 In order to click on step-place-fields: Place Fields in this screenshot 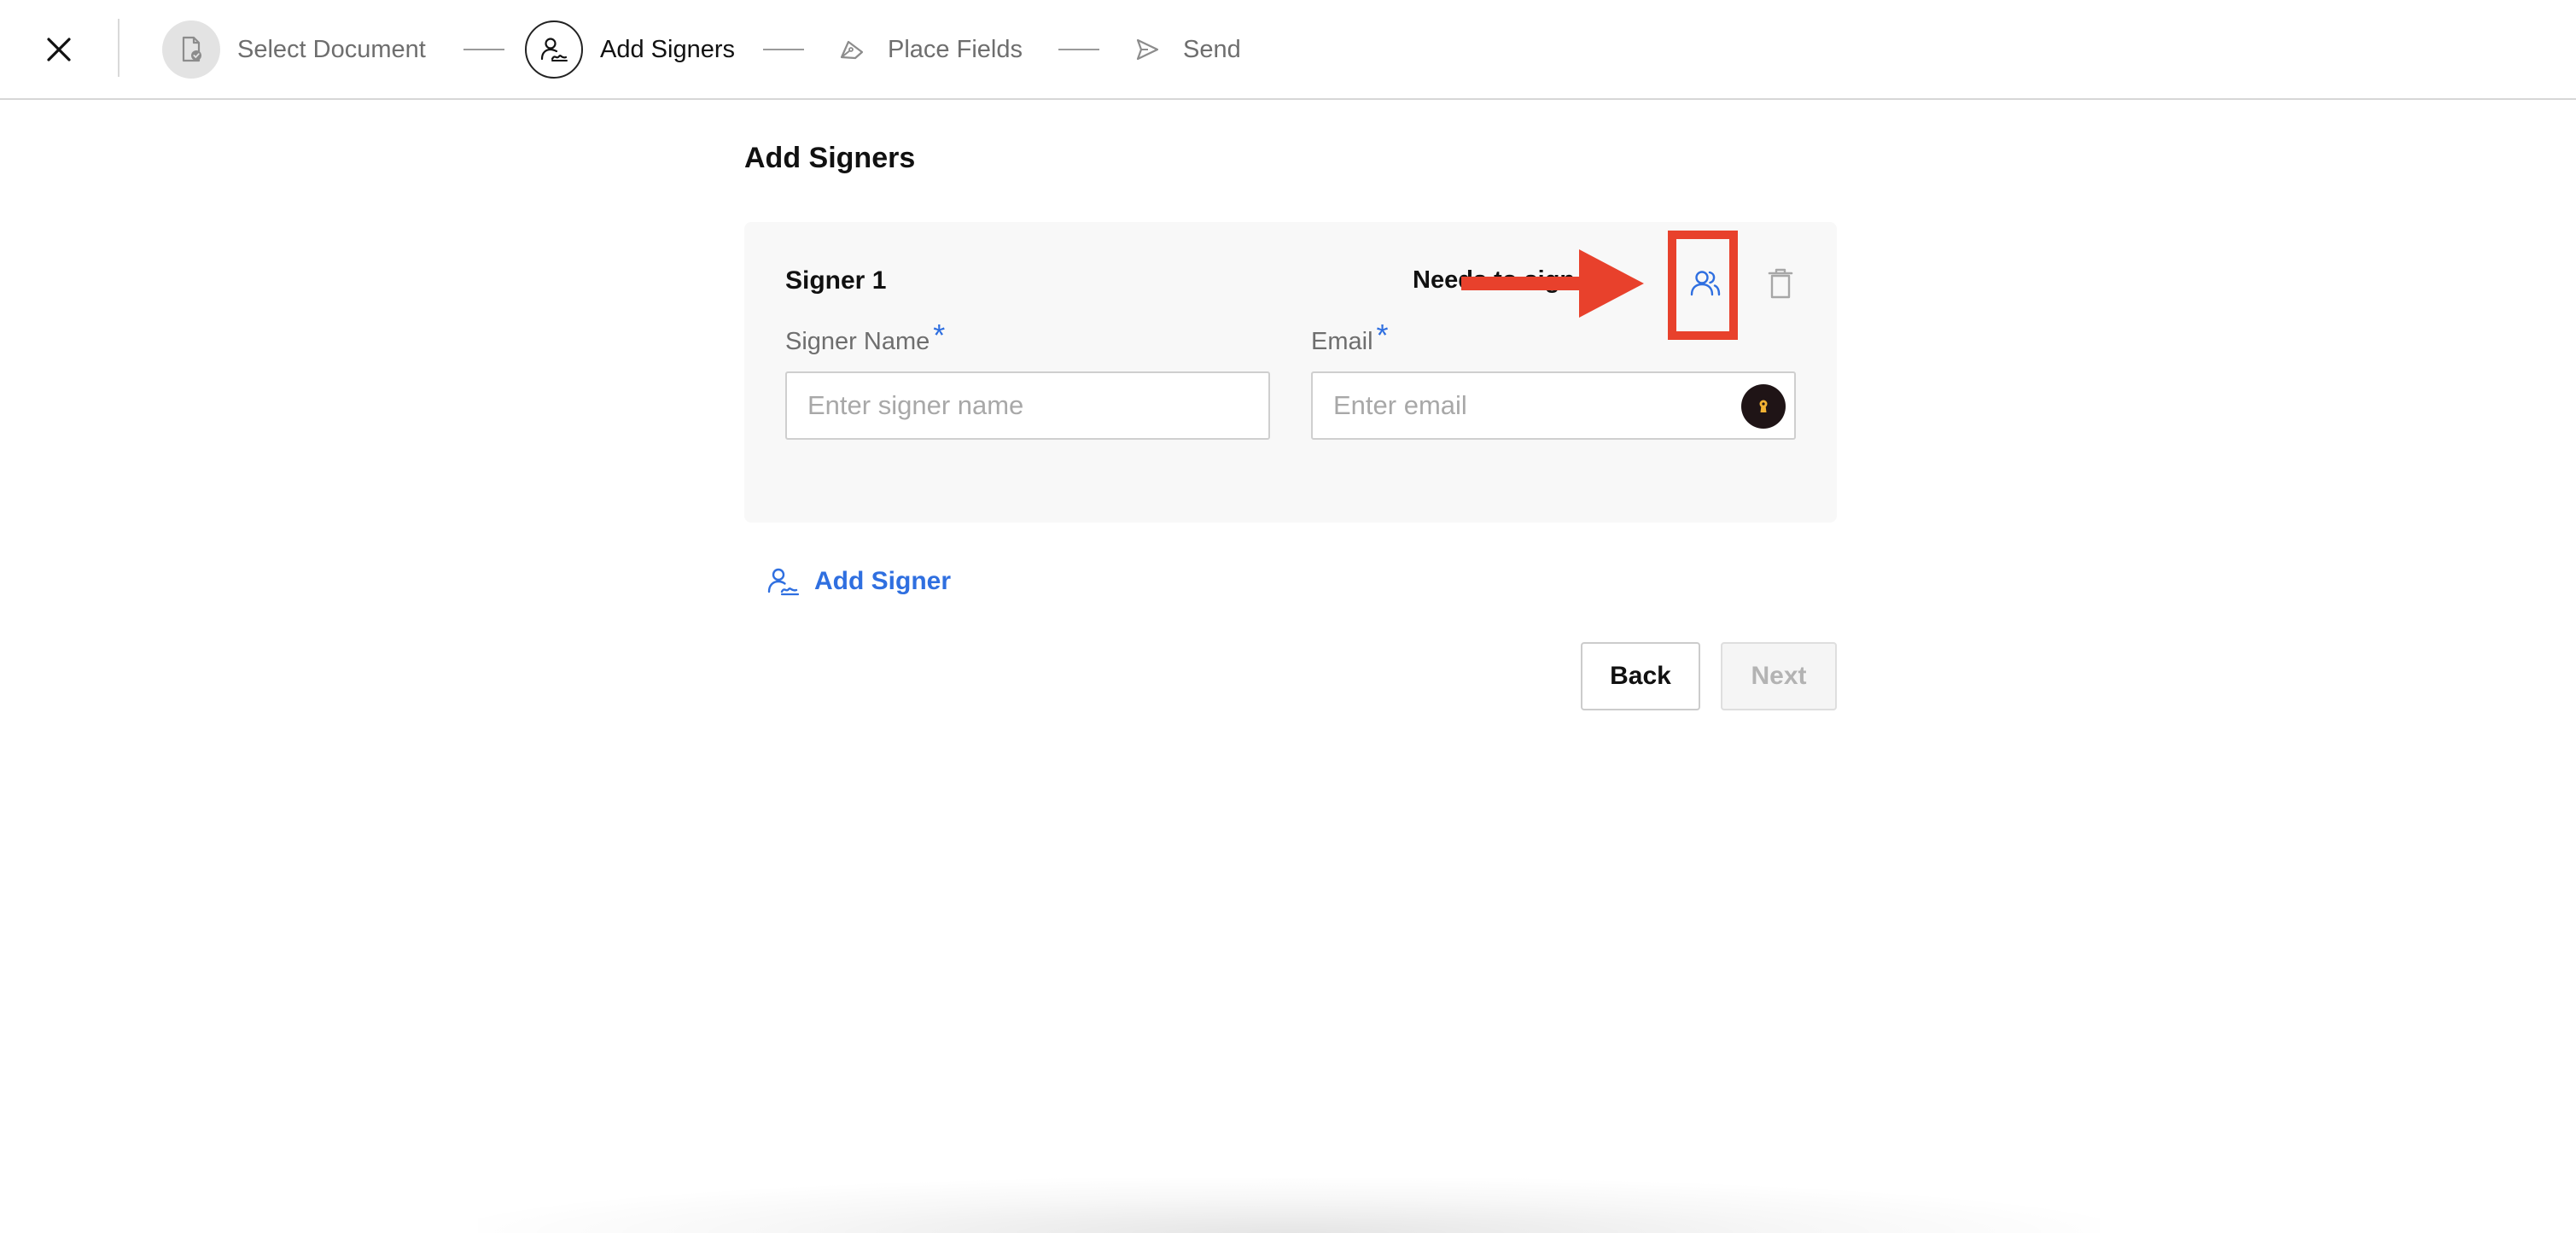, I will do `click(928, 50)`.